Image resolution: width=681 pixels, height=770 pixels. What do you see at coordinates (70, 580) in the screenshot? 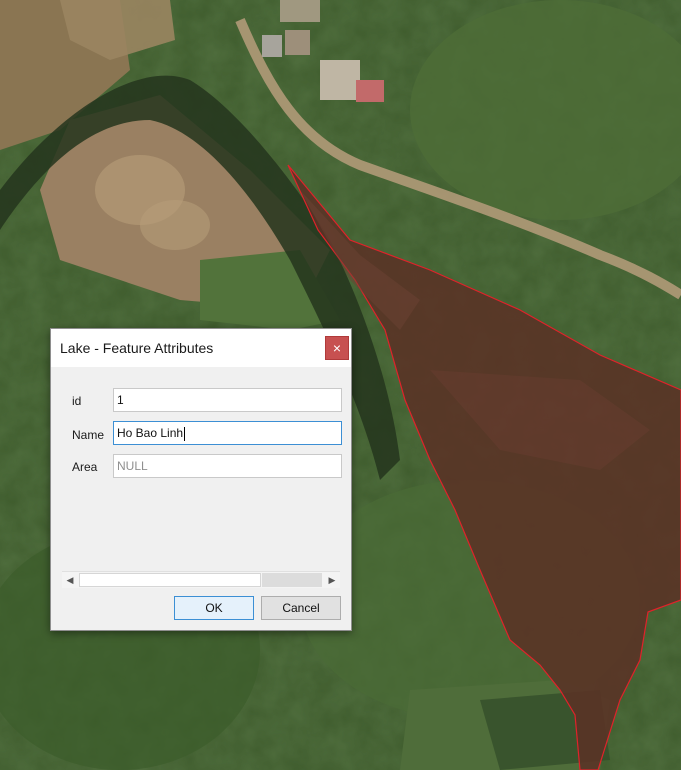
I see `scroll-left-icon: ◀` at bounding box center [70, 580].